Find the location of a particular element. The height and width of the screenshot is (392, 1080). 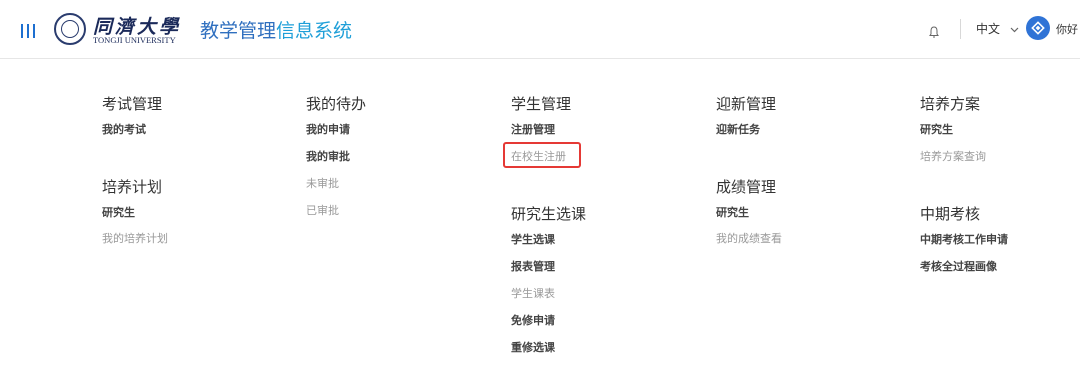

system-title: 教学管理信息系统 is located at coordinates (276, 29).